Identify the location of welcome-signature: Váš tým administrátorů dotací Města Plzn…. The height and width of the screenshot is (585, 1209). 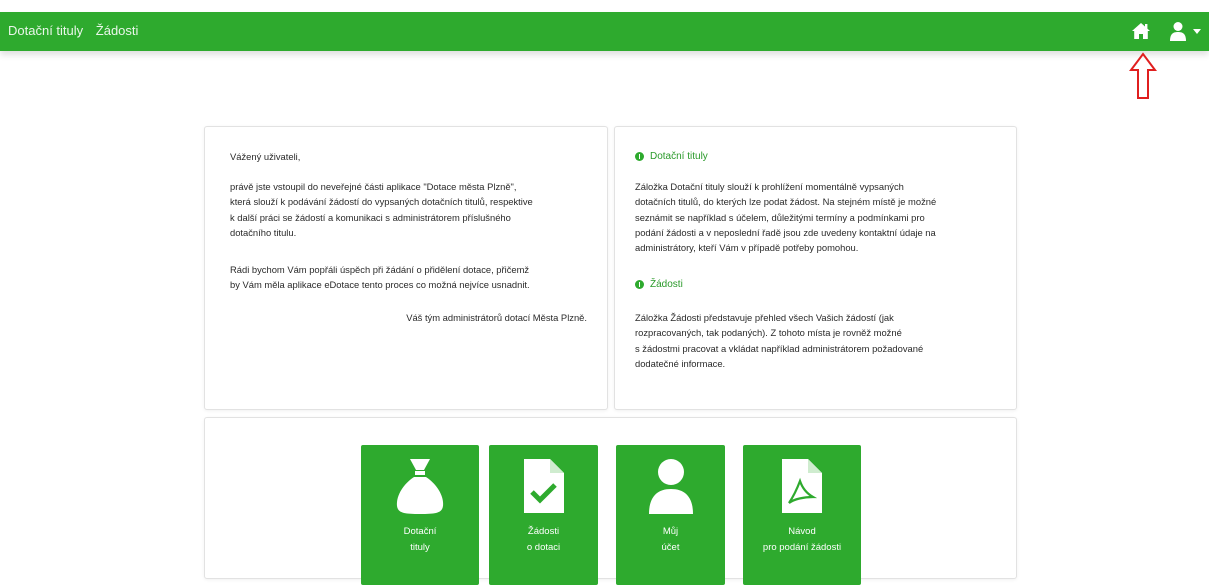
(496, 317).